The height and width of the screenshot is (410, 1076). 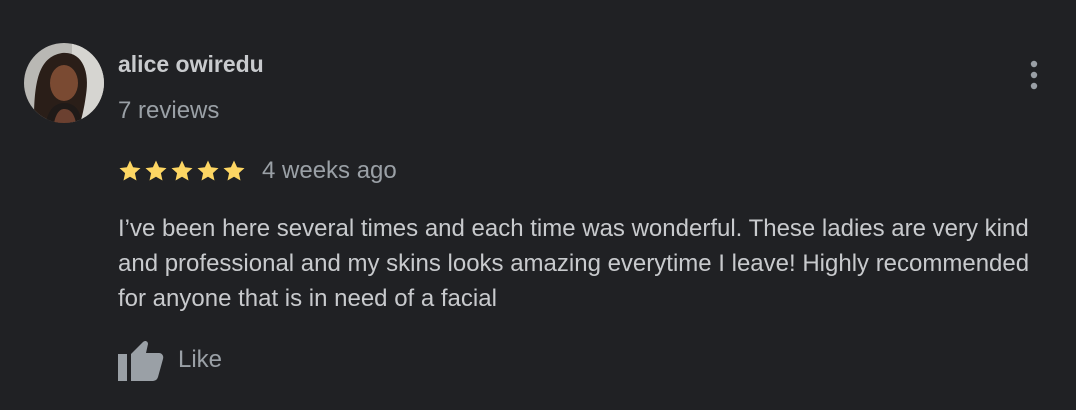 What do you see at coordinates (191, 64) in the screenshot?
I see `author-name: alice owiredu` at bounding box center [191, 64].